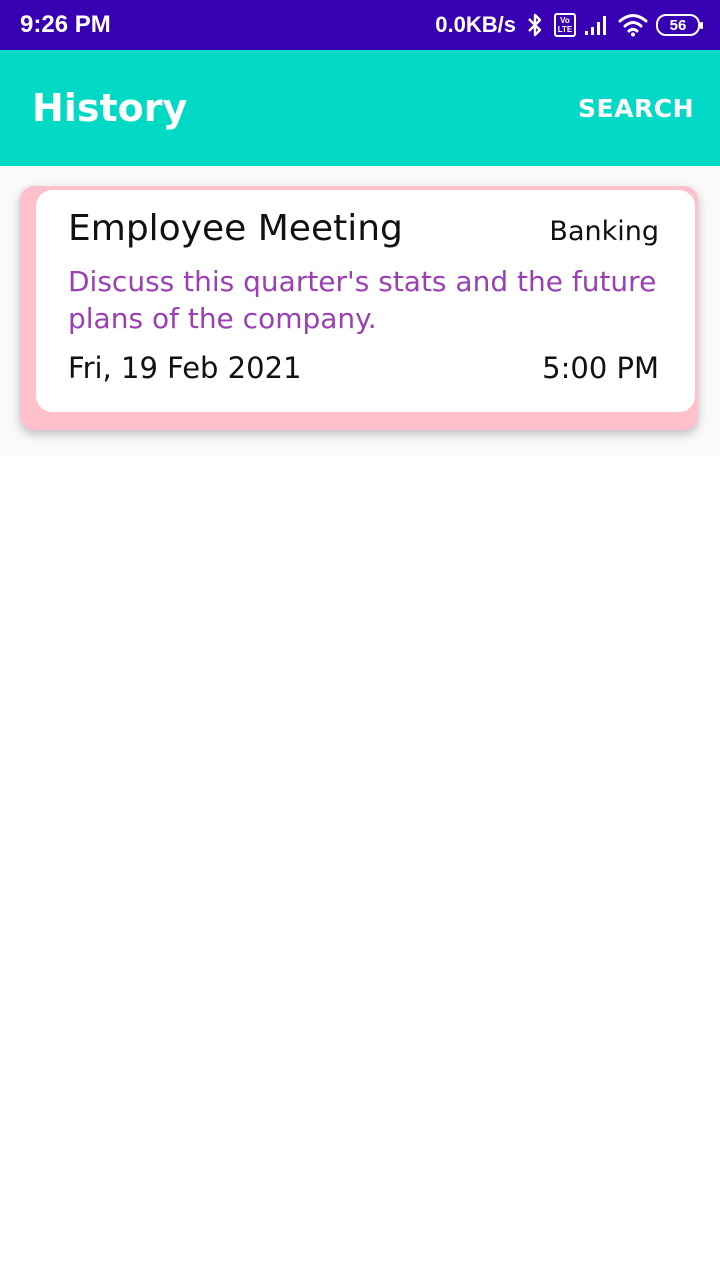 This screenshot has width=720, height=1280. Describe the element at coordinates (633, 25) in the screenshot. I see `wifi-icon` at that location.